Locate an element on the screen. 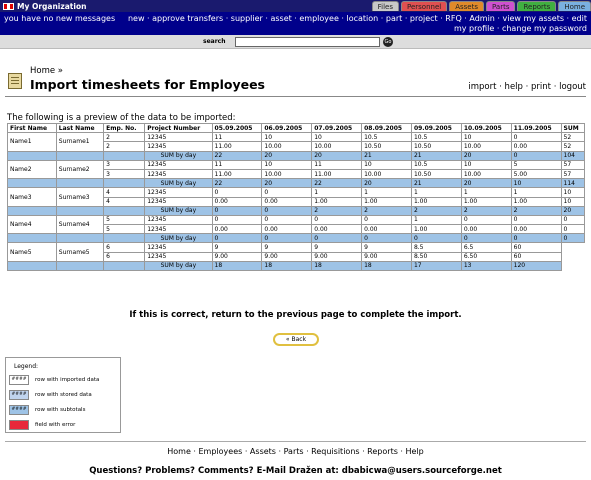  subtotal-cell: 21 is located at coordinates (436, 155).